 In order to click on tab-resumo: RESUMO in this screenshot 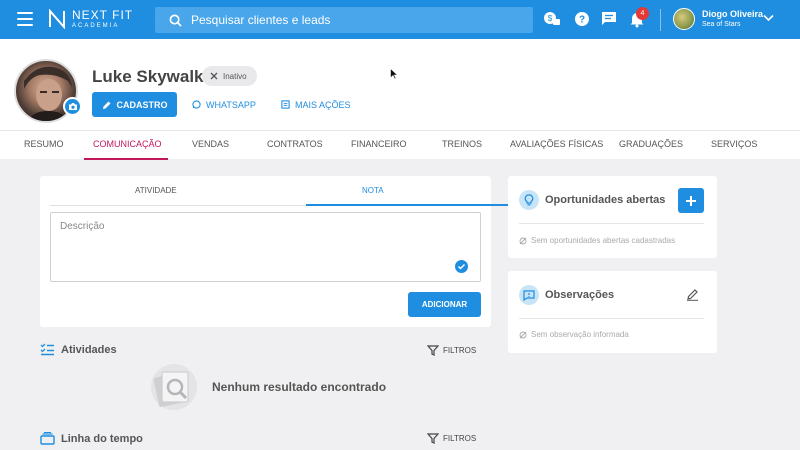, I will do `click(44, 144)`.